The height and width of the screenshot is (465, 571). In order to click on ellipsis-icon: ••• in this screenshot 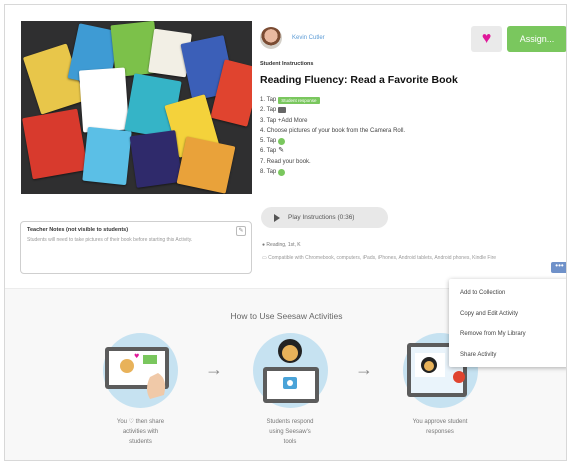, I will do `click(559, 265)`.